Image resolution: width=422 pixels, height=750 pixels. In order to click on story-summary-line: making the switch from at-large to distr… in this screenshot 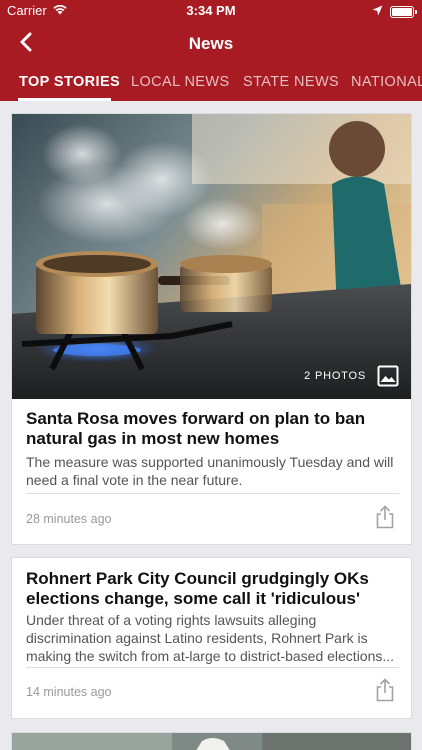, I will do `click(210, 656)`.